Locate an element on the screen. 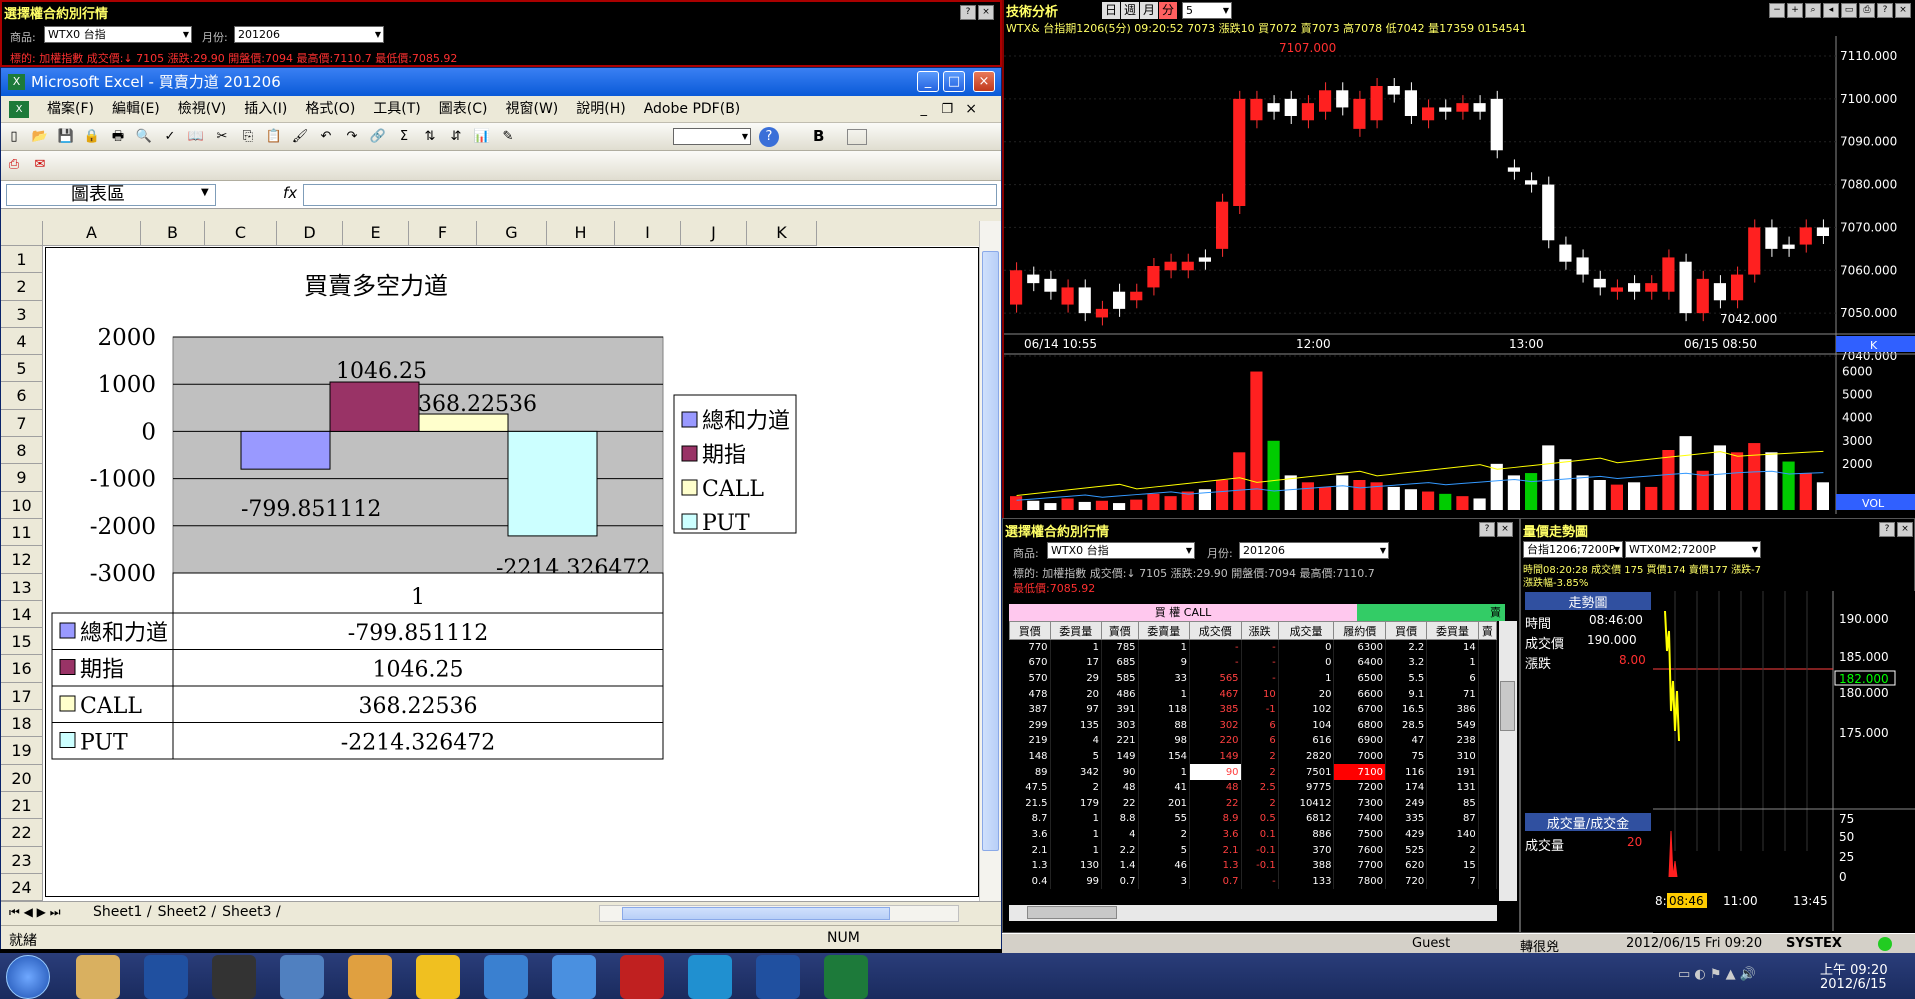 Image resolution: width=1915 pixels, height=999 pixels. sort-asc-icon: ⇅ is located at coordinates (430, 137).